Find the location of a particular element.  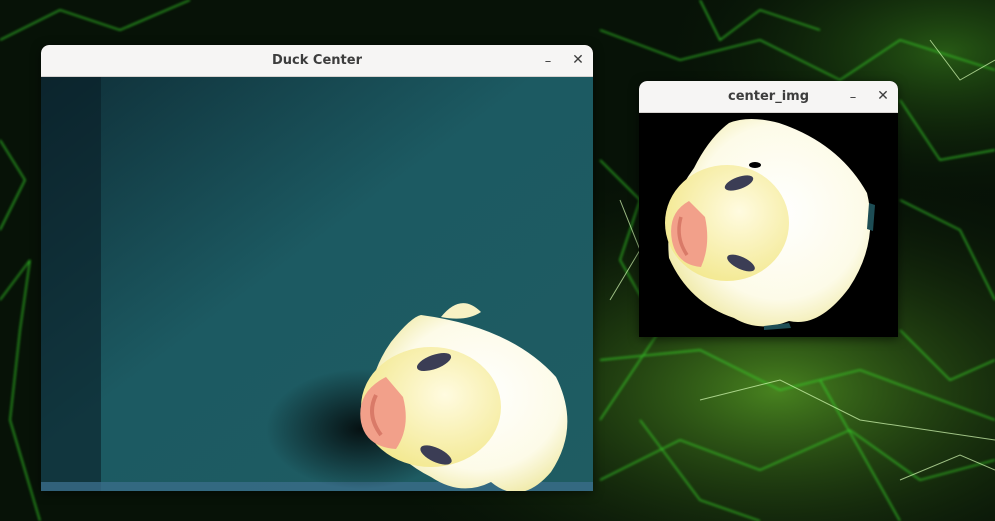

window-title: Duck Center is located at coordinates (317, 60).